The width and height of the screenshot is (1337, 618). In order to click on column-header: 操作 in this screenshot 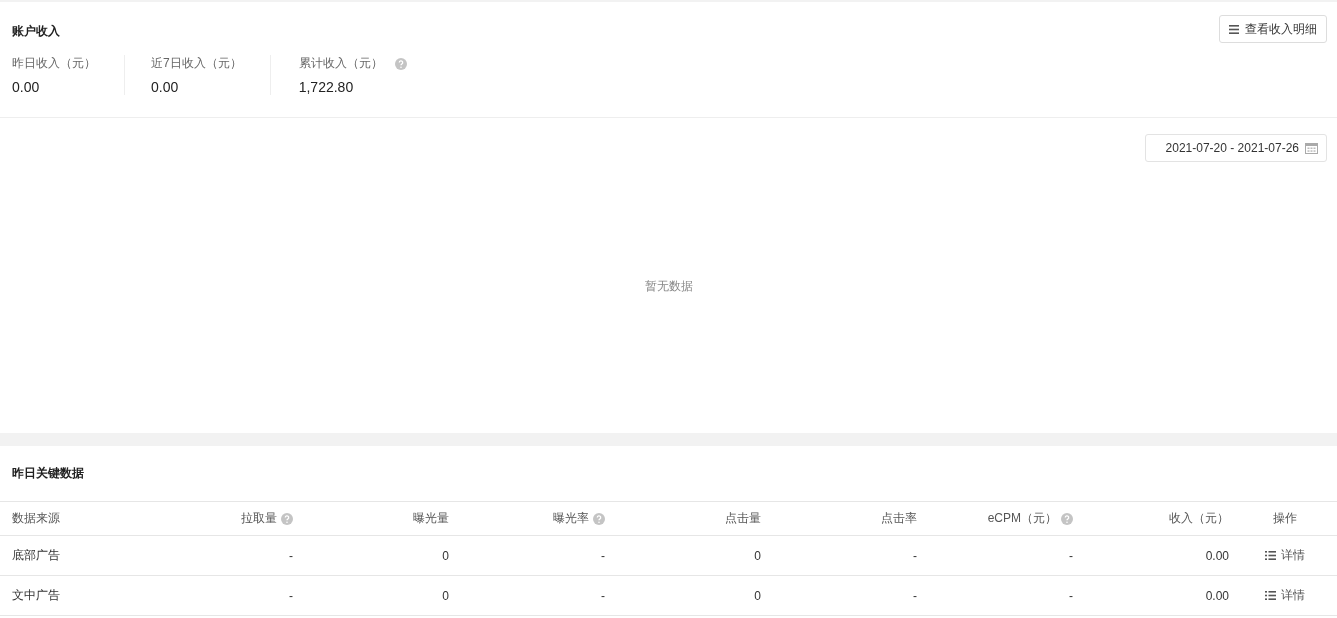, I will do `click(1284, 518)`.